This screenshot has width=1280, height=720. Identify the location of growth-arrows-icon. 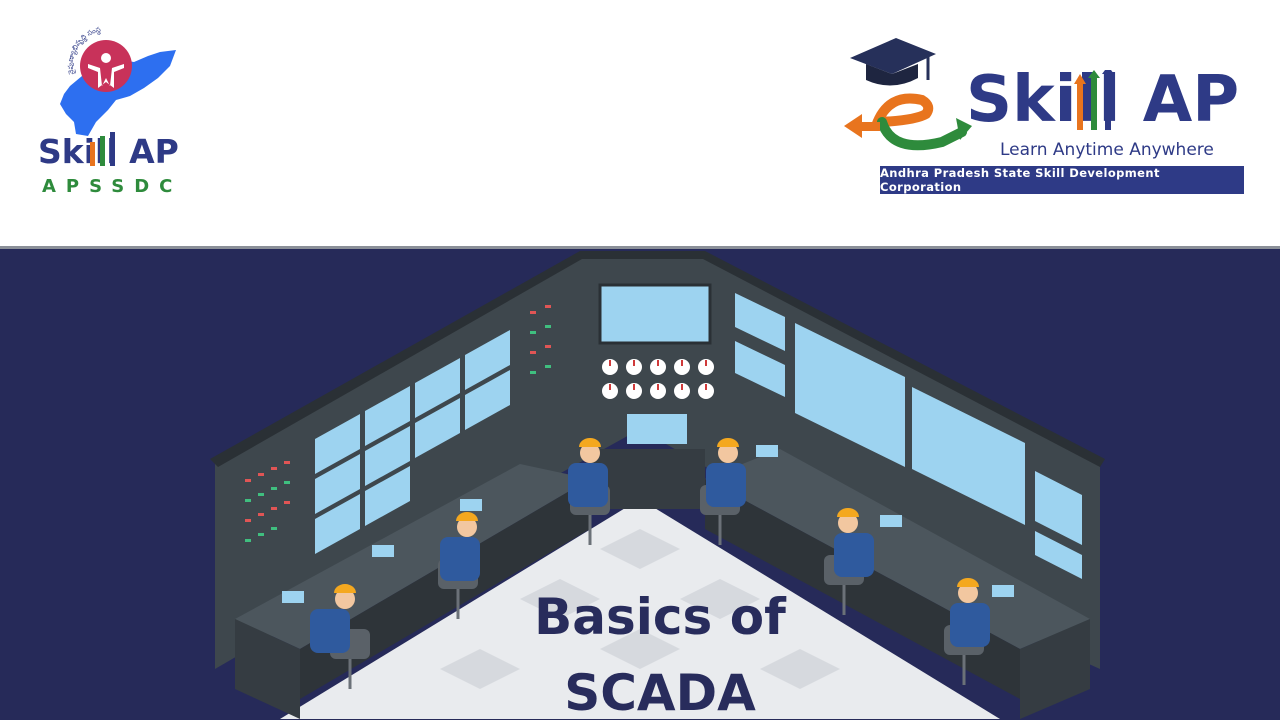
(1094, 100).